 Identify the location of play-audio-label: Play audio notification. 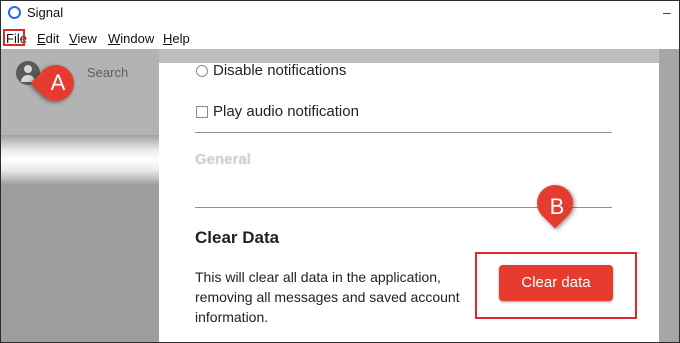
(286, 111).